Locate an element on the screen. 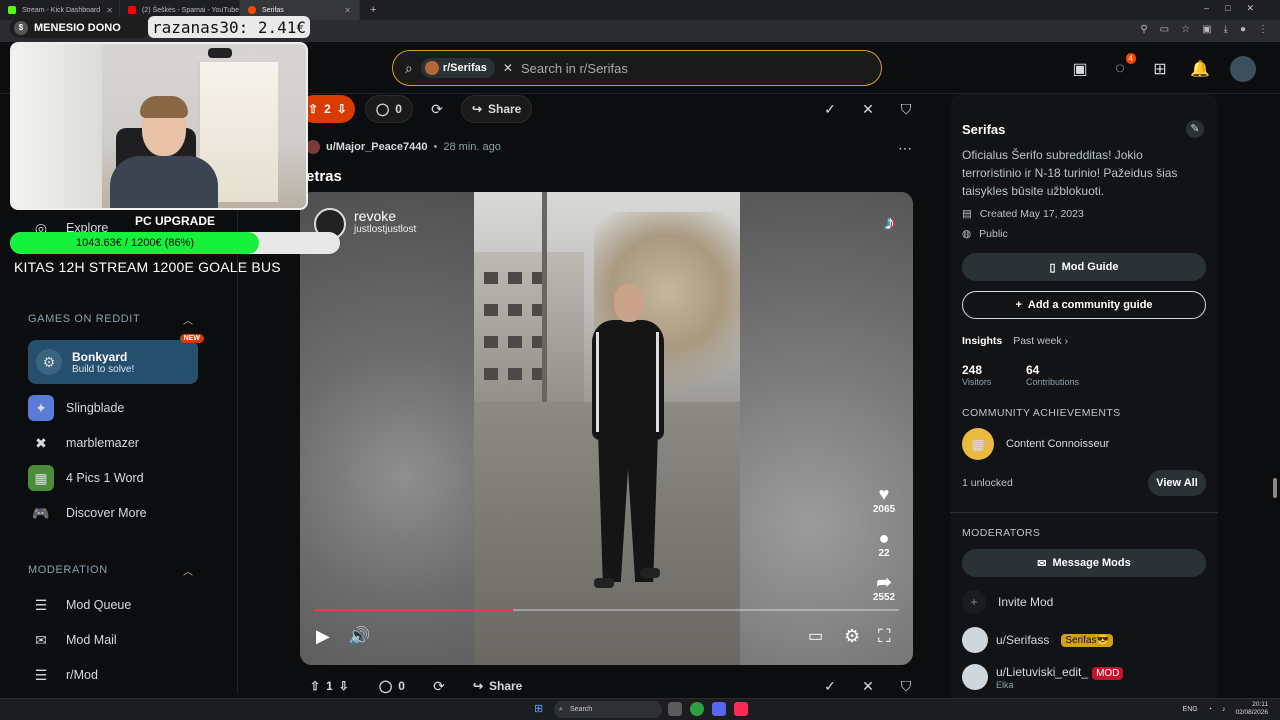  moderator-item: u/Serifass Serifas😎 is located at coordinates (1037, 640).